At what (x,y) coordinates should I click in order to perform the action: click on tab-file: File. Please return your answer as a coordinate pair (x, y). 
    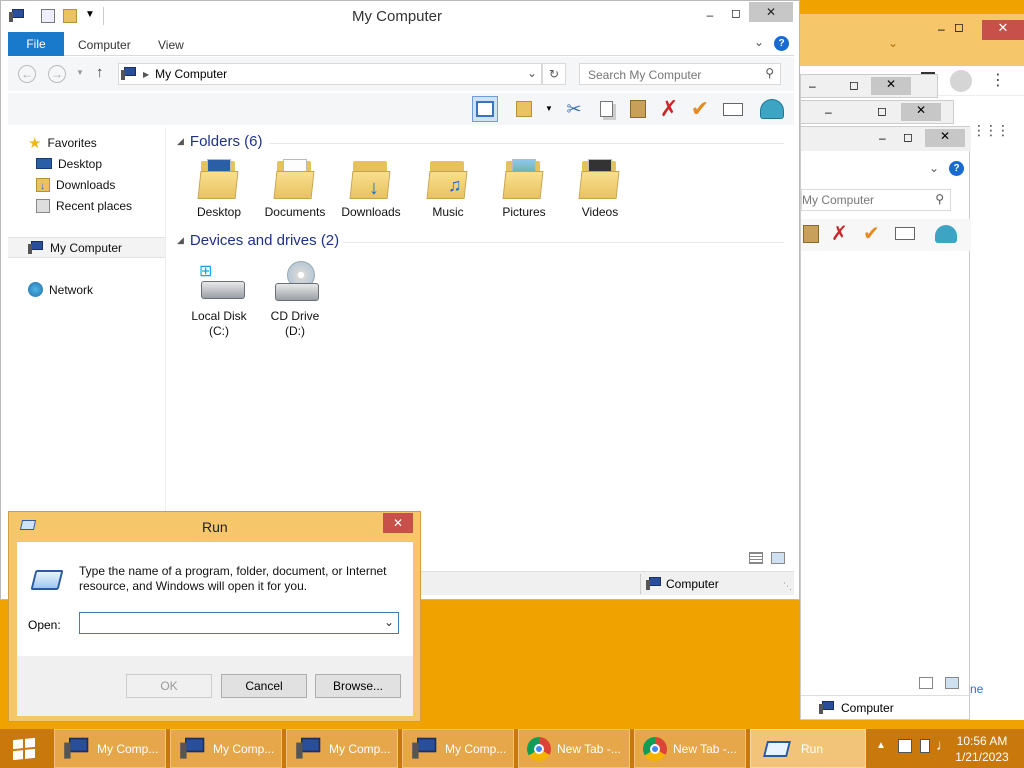
    Looking at the image, I should click on (36, 44).